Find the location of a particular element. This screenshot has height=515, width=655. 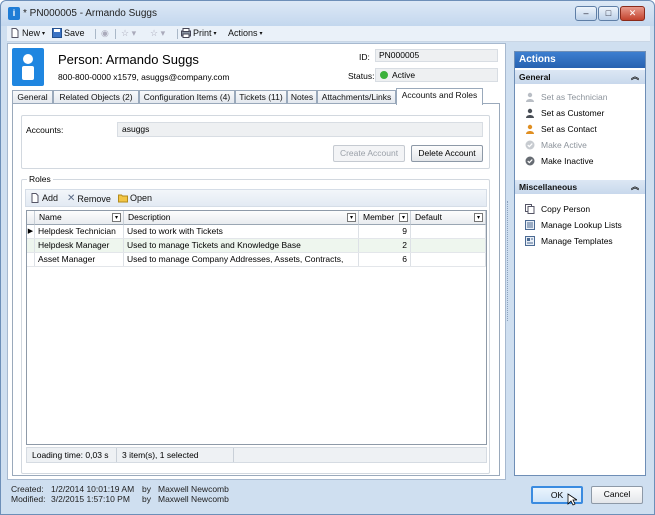

set-as-customer-action: Set as Customer is located at coordinates (564, 113).